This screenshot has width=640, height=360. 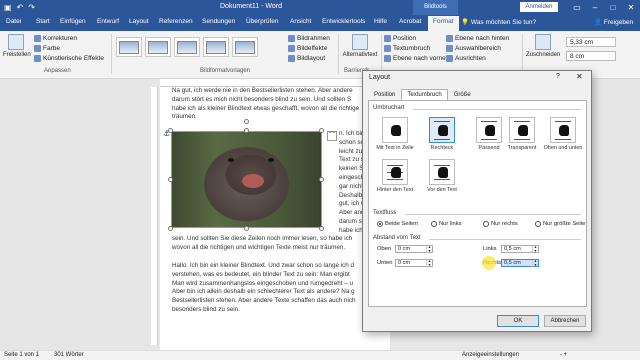 I want to click on rechts-input: 0,5 cm ▲ ▼, so click(x=520, y=263).